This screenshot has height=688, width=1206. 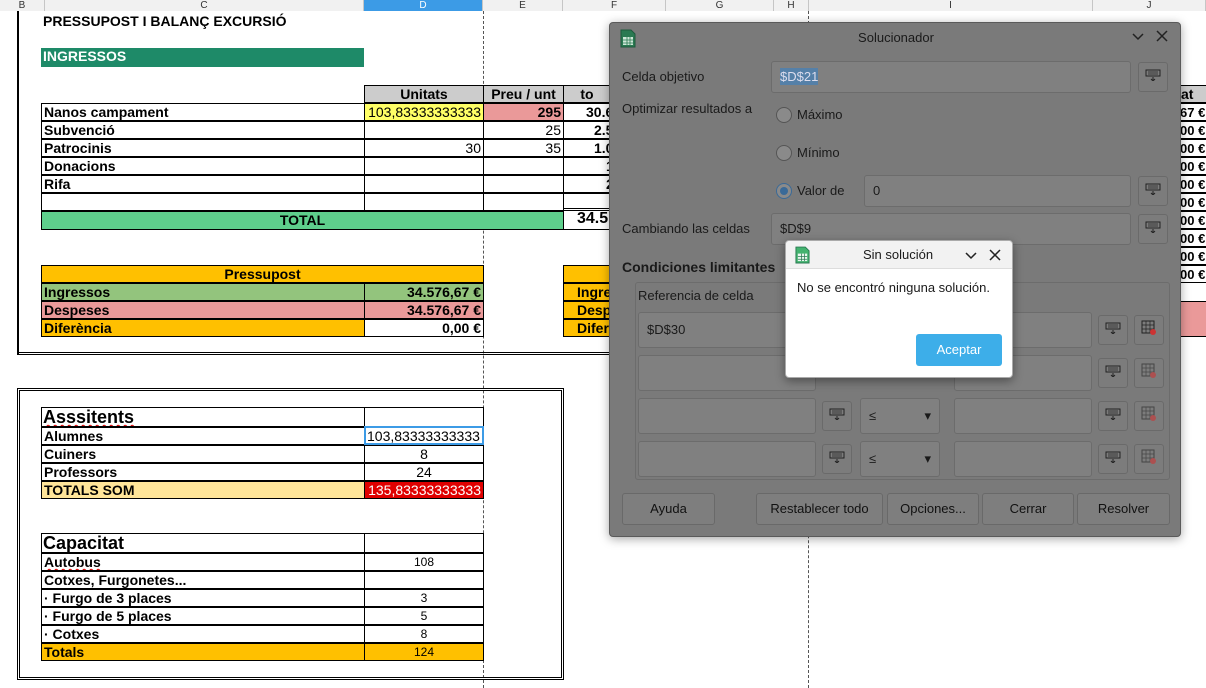 I want to click on radio-minimum-label: Mínimo, so click(x=818, y=152).